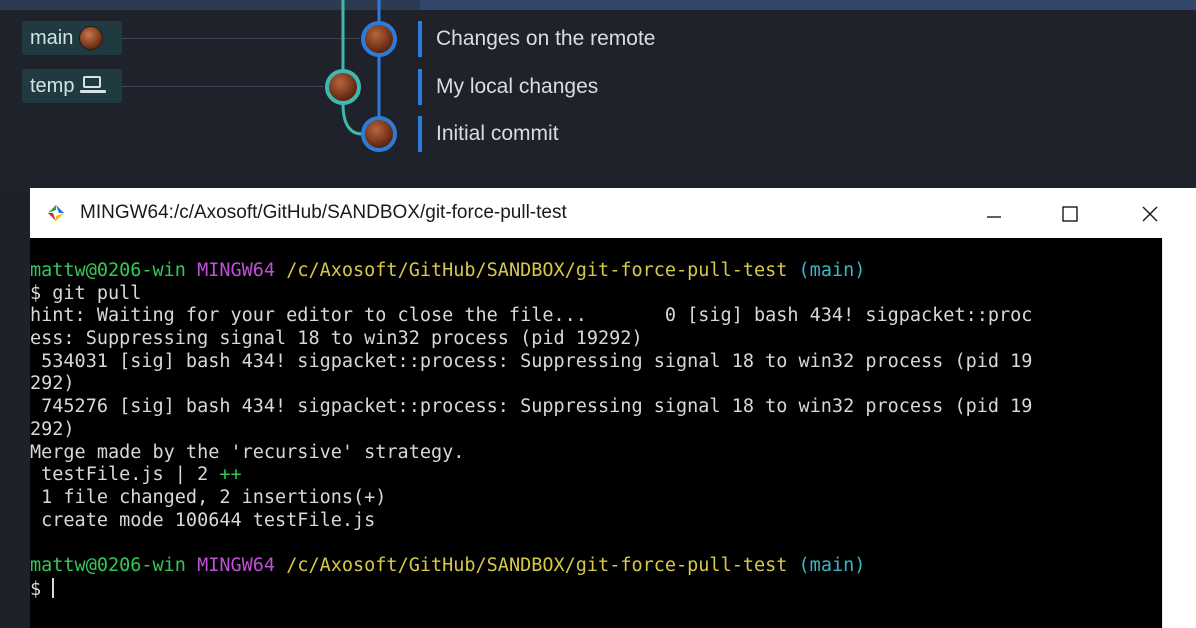 The height and width of the screenshot is (628, 1196). I want to click on commit-row: Changes on the remote, so click(536, 39).